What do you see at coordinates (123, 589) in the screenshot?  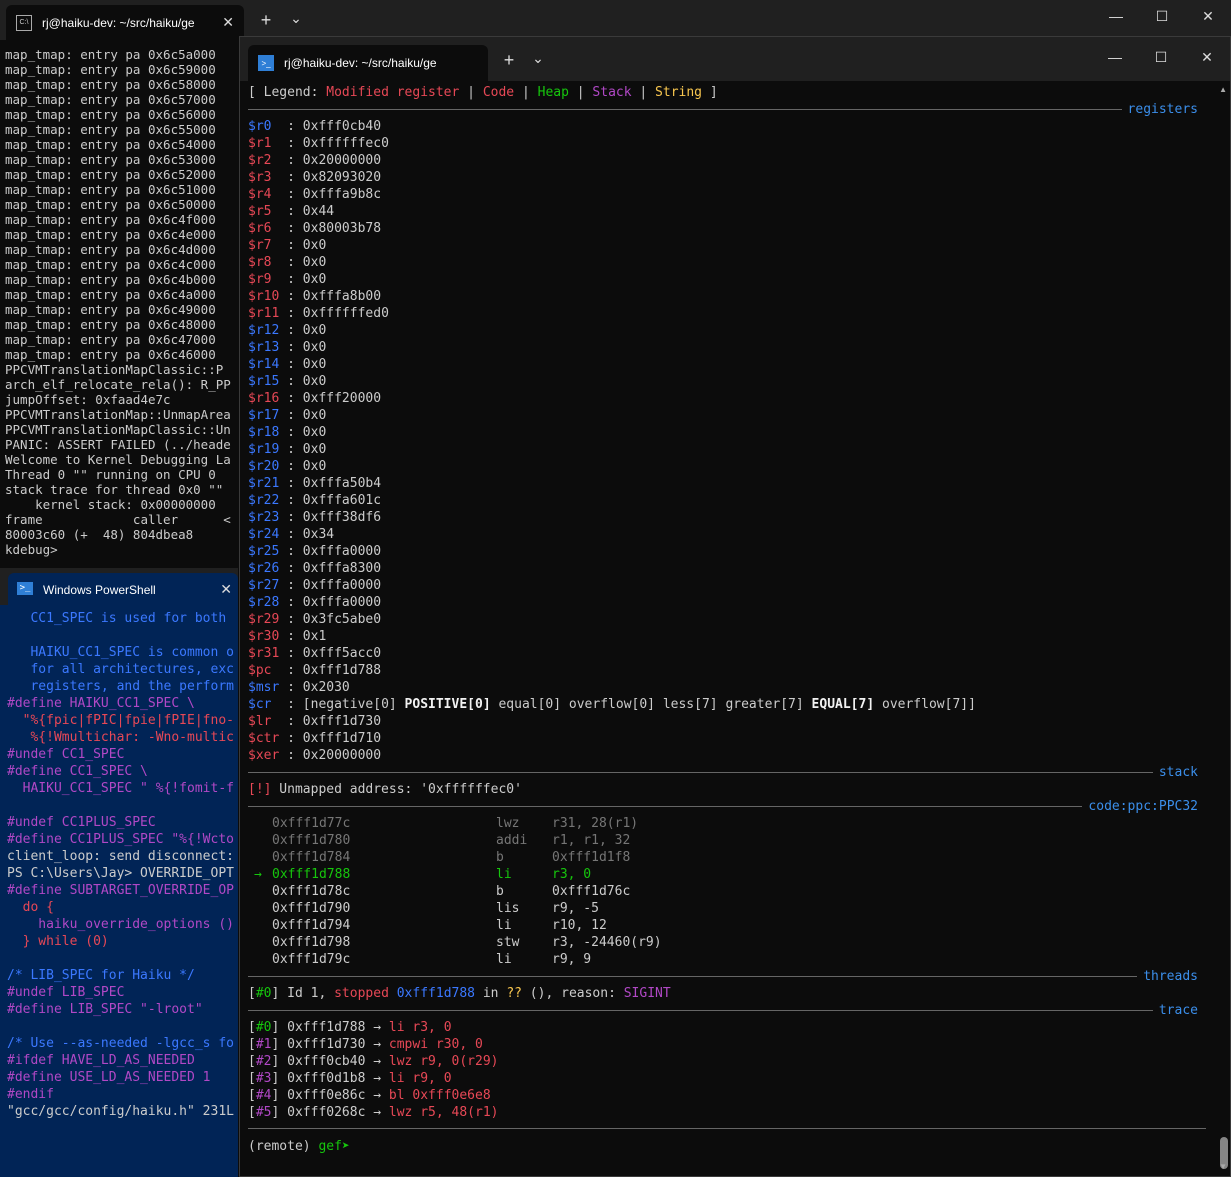 I see `powershell-tab: >_ Windows PowerShell ✕` at bounding box center [123, 589].